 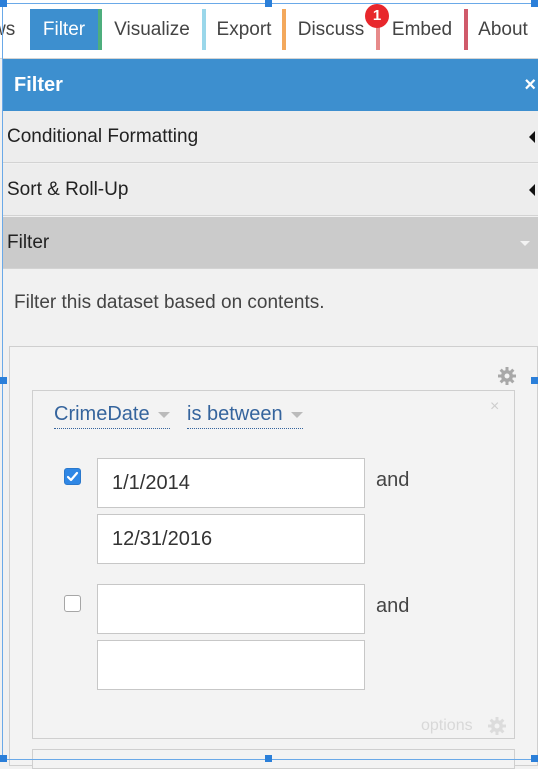 I want to click on panel-title: Filter, so click(x=38, y=85).